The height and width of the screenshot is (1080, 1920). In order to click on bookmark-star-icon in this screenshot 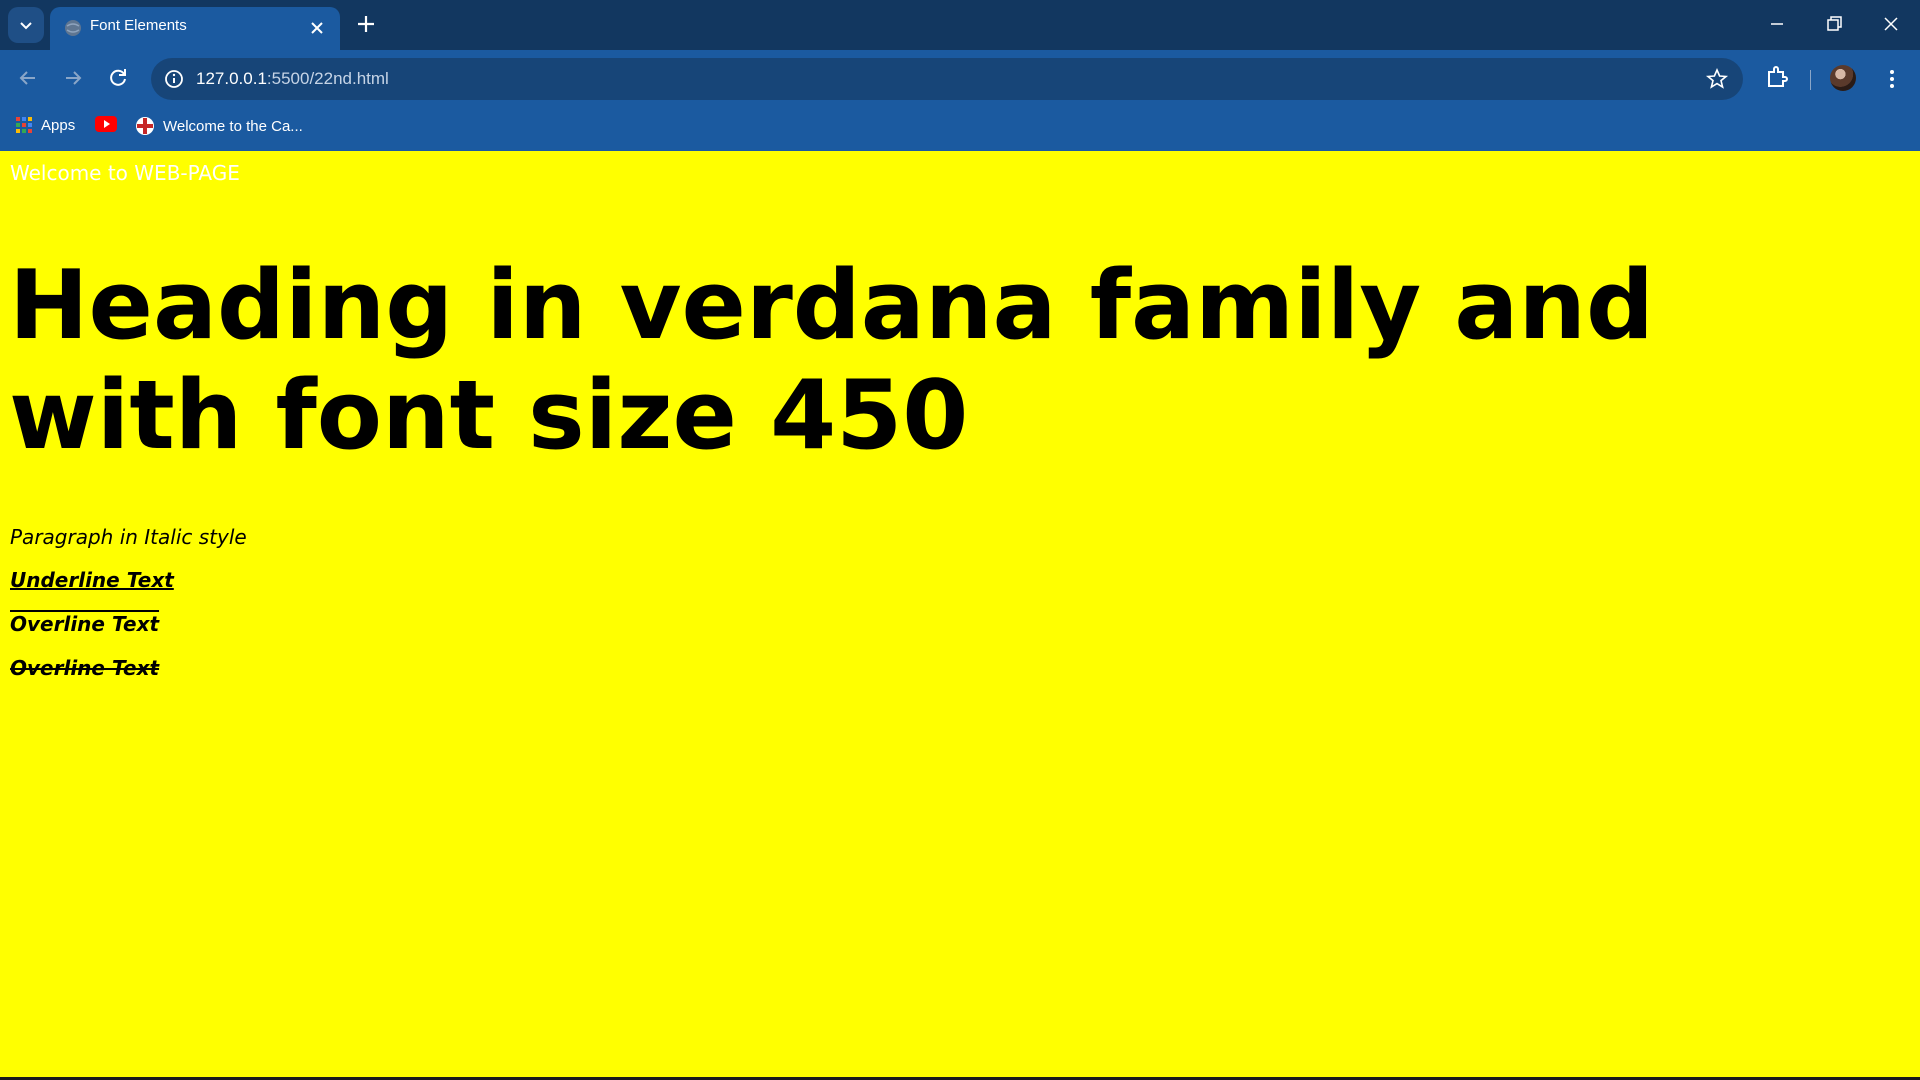, I will do `click(1717, 79)`.